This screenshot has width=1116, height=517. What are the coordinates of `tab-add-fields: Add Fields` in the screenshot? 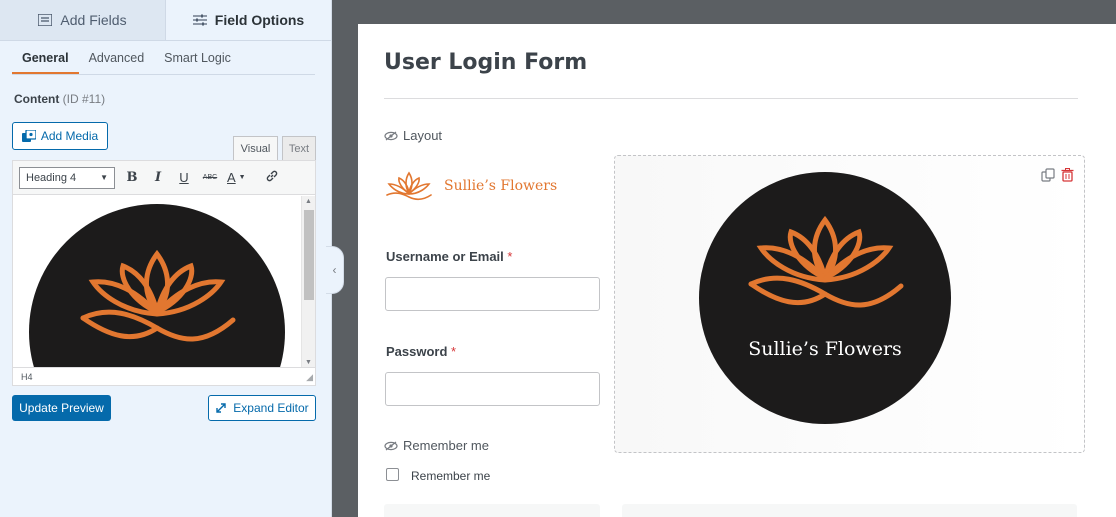 It's located at (83, 20).